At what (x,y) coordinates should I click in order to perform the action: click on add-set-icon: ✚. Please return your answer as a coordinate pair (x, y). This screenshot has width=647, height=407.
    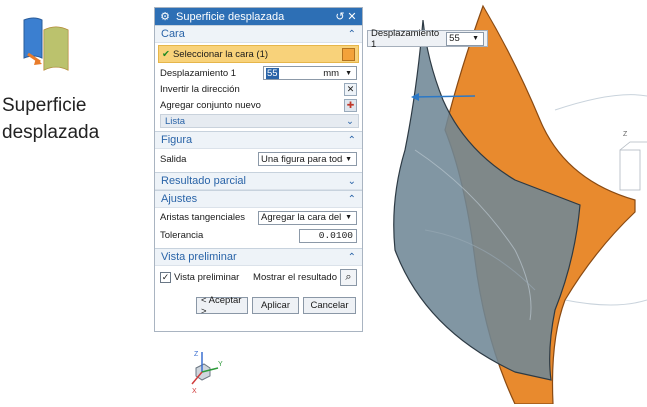
    Looking at the image, I should click on (350, 105).